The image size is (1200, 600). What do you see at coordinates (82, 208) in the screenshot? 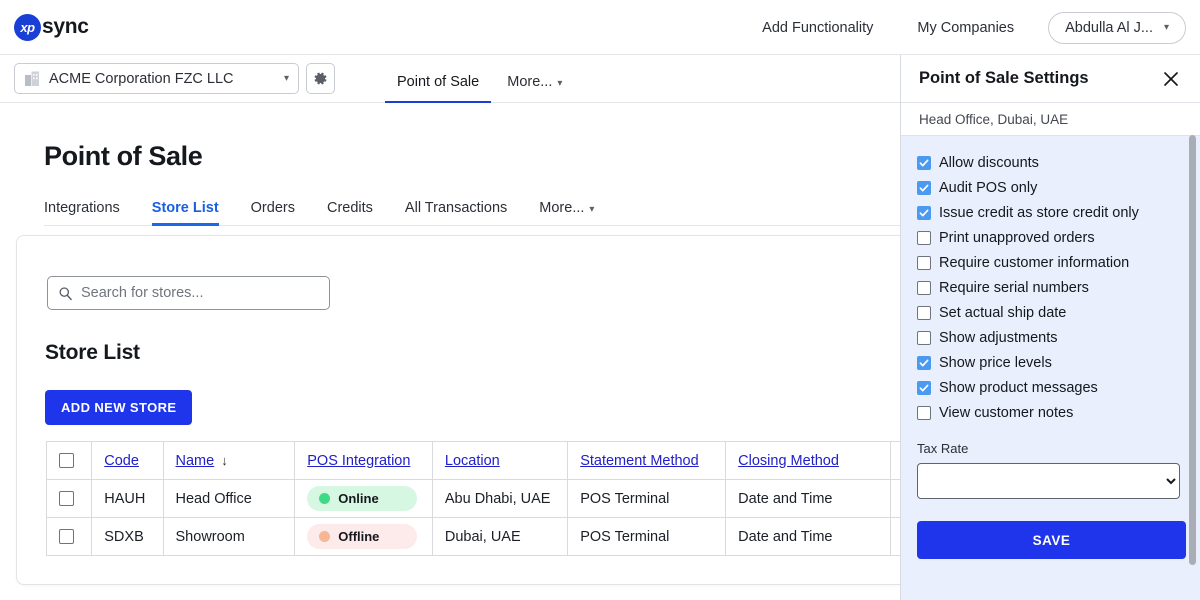
I see `tab-label: Integrations` at bounding box center [82, 208].